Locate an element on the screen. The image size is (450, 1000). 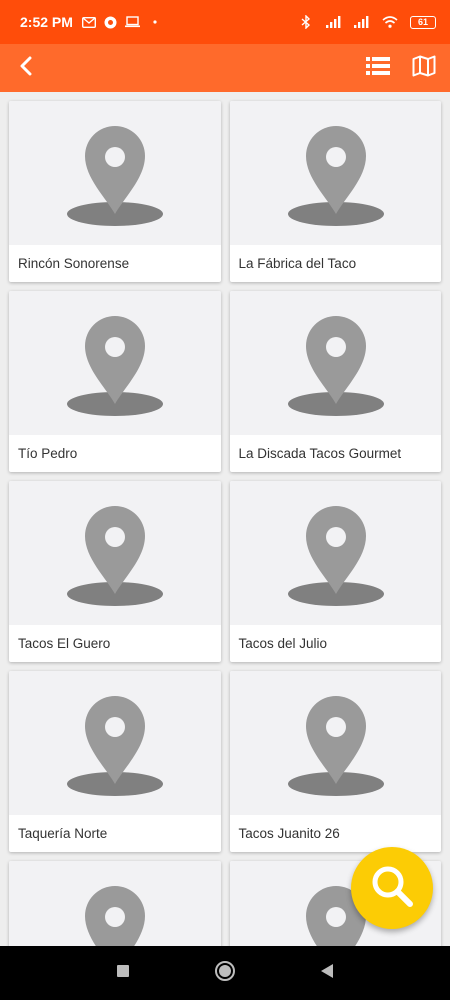
list-icon is located at coordinates (378, 68).